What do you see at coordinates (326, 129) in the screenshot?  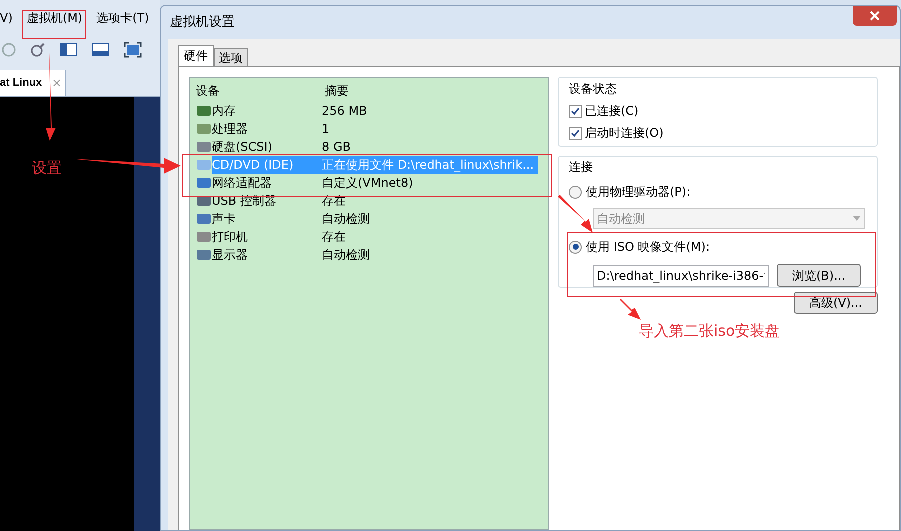 I see `device-summary: 1` at bounding box center [326, 129].